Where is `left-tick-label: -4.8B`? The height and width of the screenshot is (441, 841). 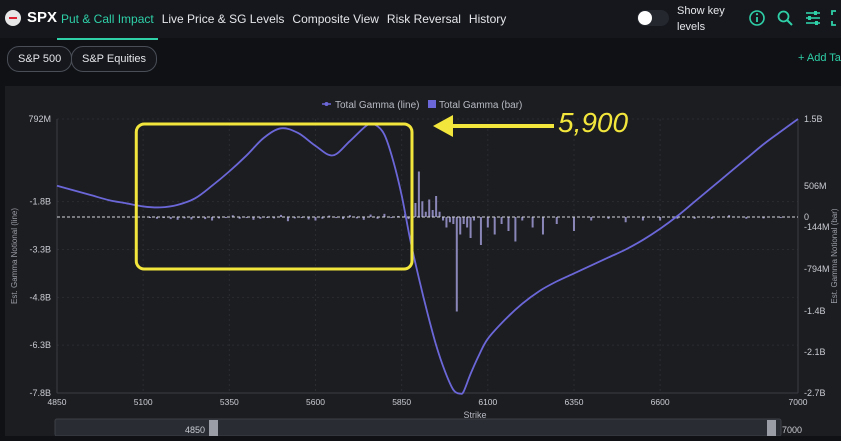 left-tick-label: -4.8B is located at coordinates (40, 297).